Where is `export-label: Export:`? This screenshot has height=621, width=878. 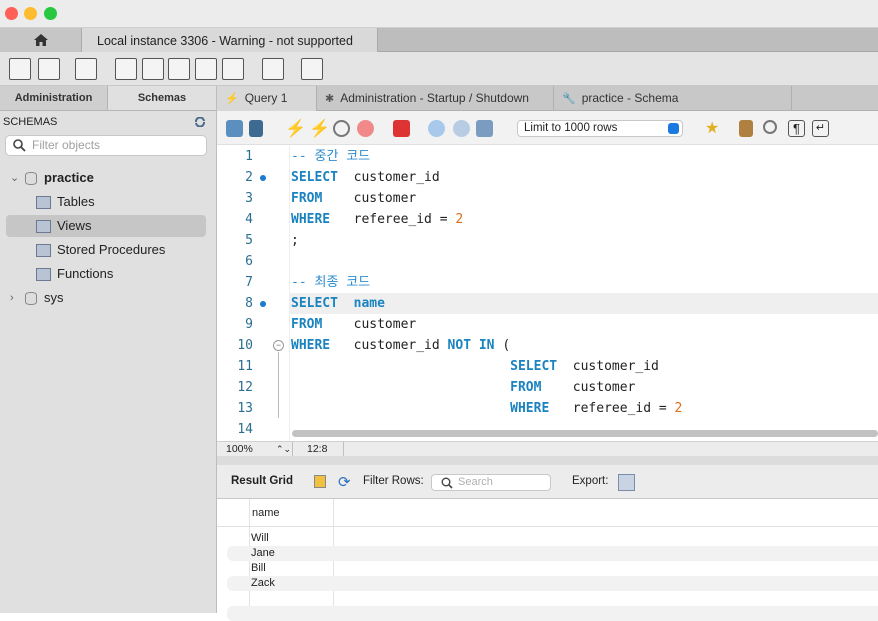
export-label: Export: is located at coordinates (590, 481).